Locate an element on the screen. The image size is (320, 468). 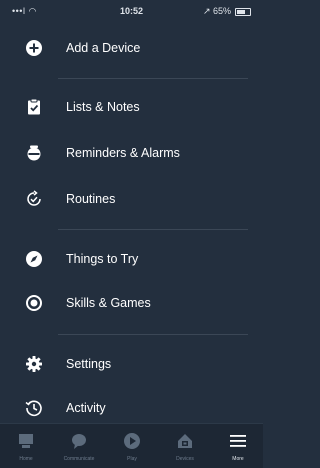
menu-item-add-device: Add a Device is located at coordinates (131, 48).